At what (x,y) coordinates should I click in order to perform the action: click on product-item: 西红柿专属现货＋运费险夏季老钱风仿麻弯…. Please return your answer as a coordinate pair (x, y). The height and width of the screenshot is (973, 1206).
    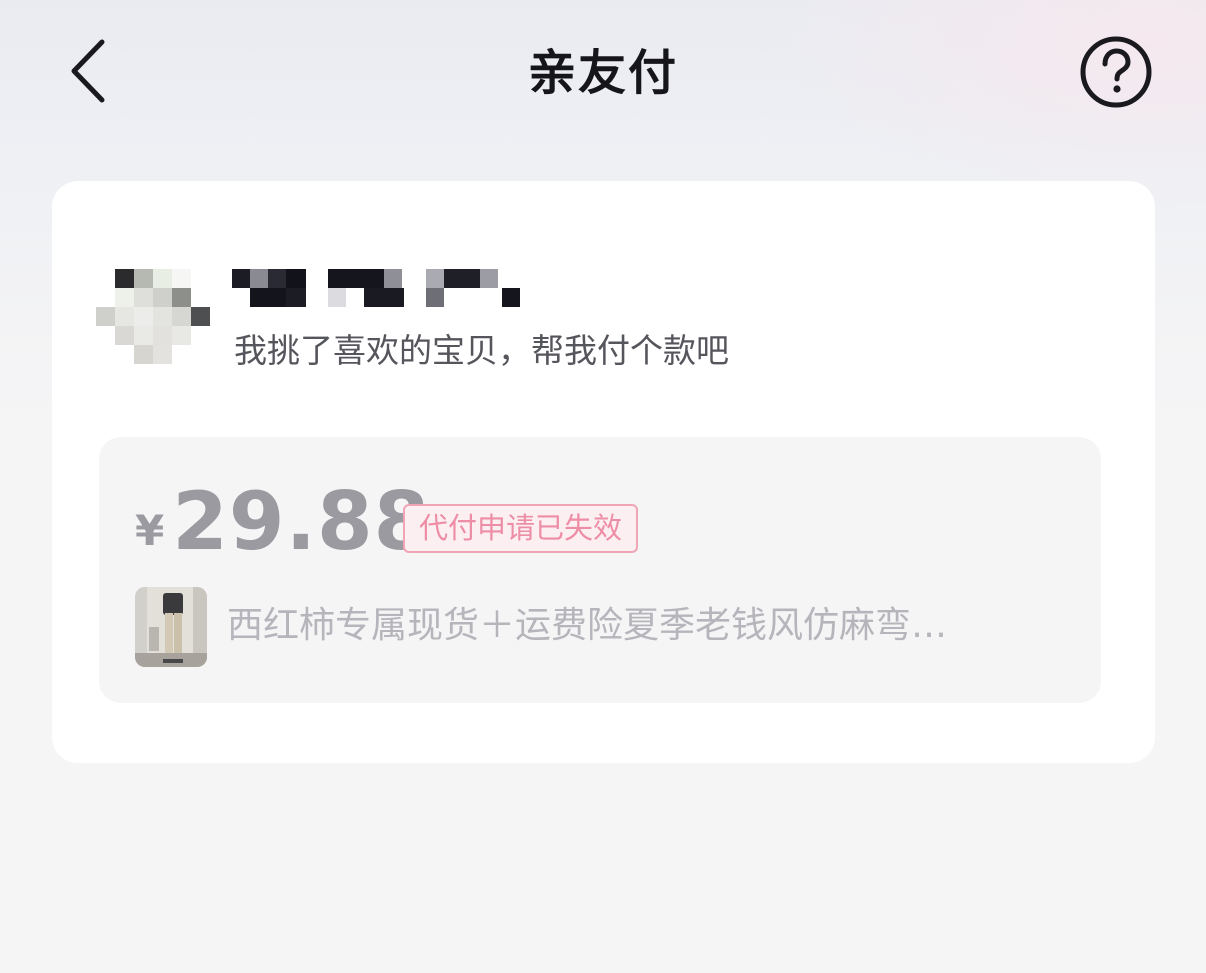
    Looking at the image, I should click on (600, 627).